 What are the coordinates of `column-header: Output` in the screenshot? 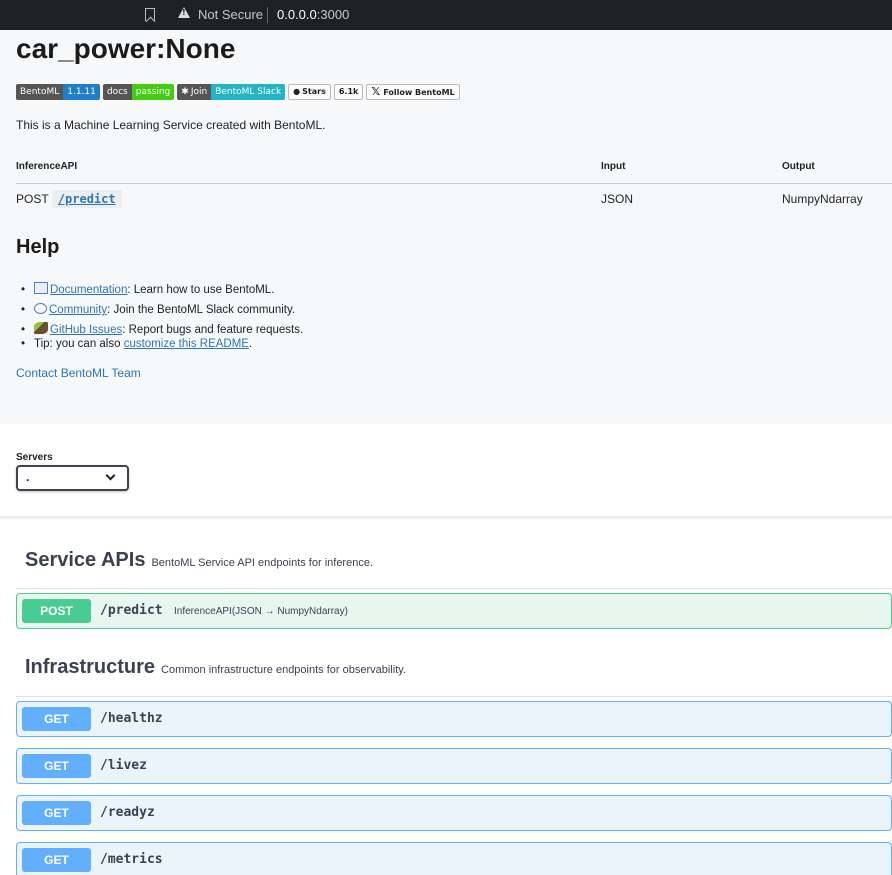 It's located at (798, 166).